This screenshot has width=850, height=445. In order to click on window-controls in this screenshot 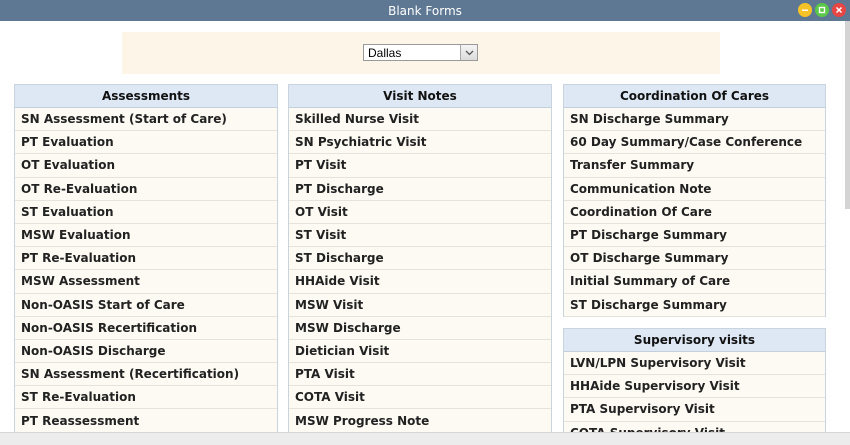, I will do `click(822, 10)`.